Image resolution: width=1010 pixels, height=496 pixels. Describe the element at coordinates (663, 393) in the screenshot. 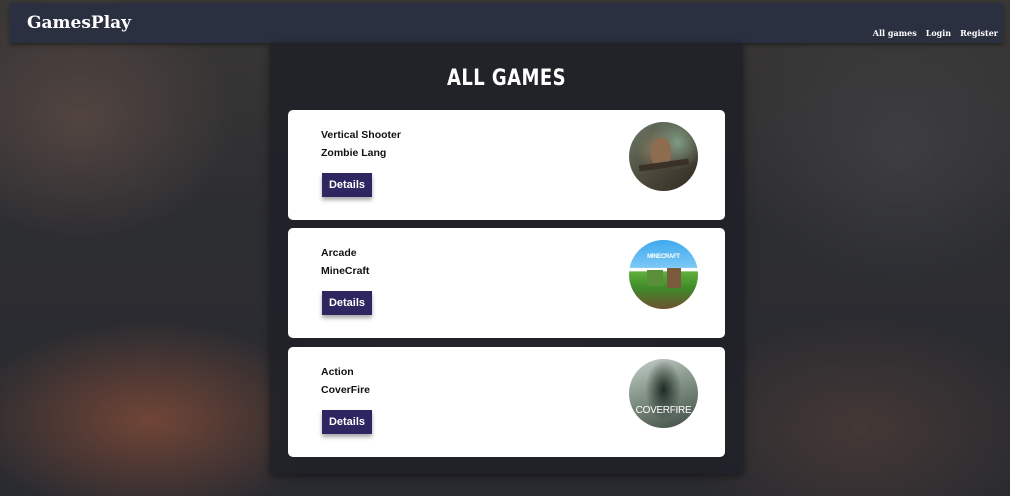

I see `coverfire-game-image: COVERFIRE` at that location.